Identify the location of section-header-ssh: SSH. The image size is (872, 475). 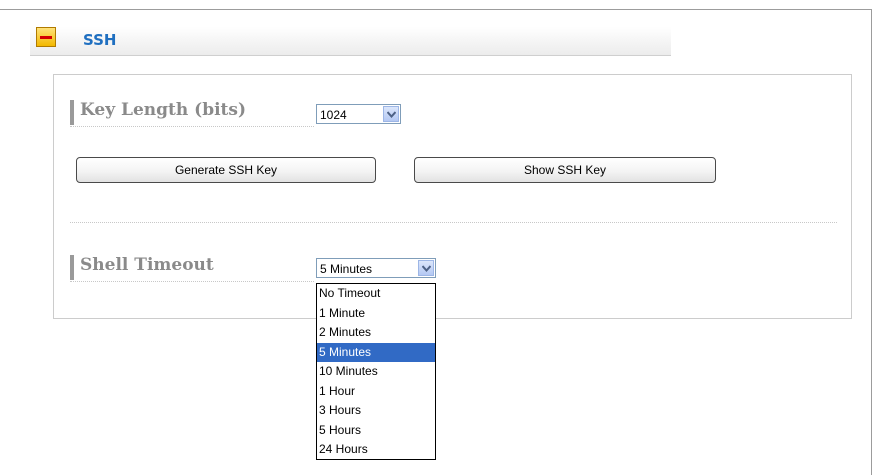
(350, 41).